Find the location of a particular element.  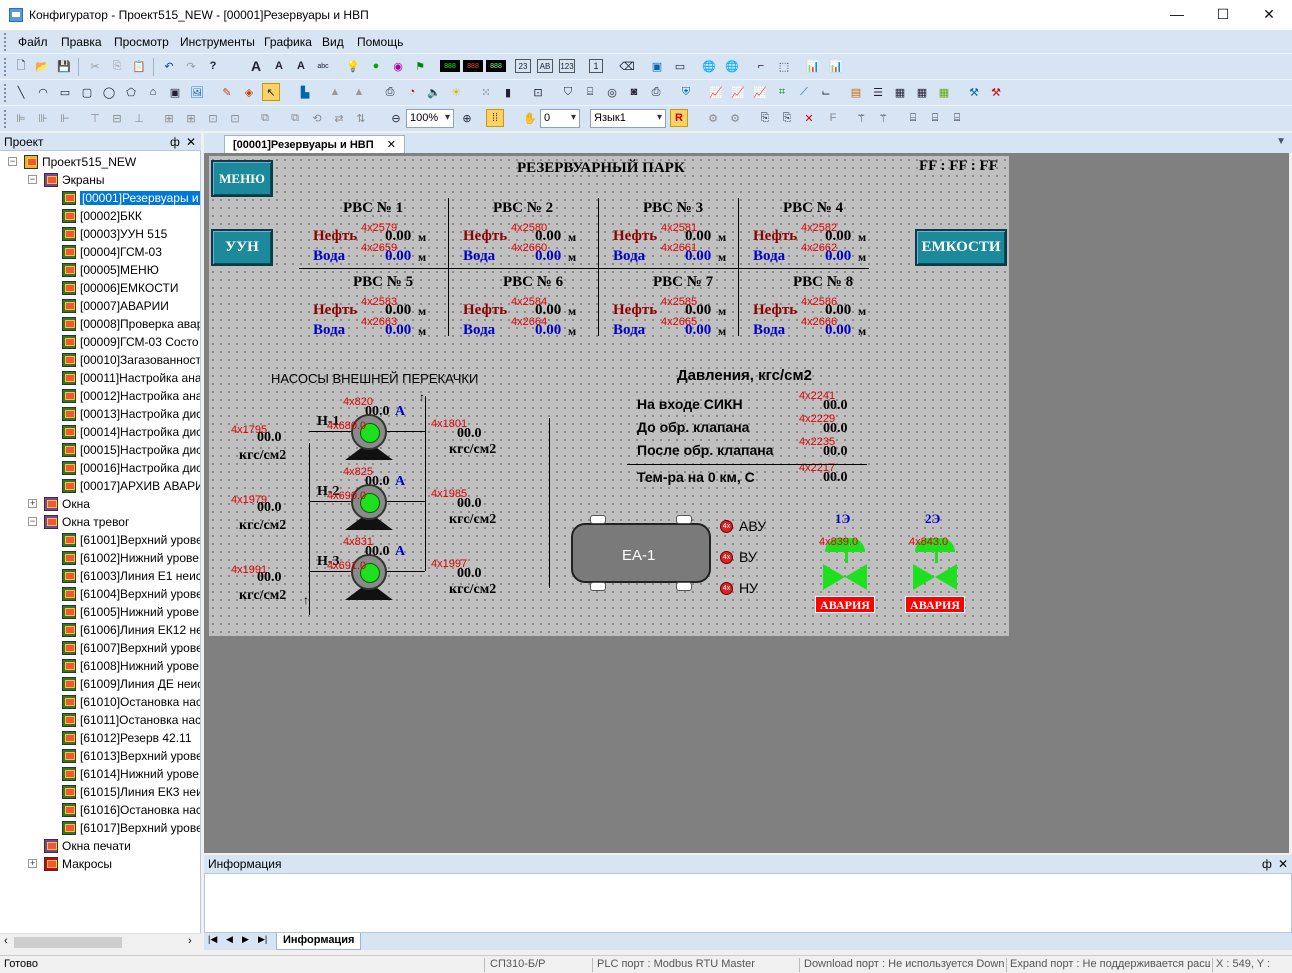

menu-tools: Инструменты is located at coordinates (217, 42).